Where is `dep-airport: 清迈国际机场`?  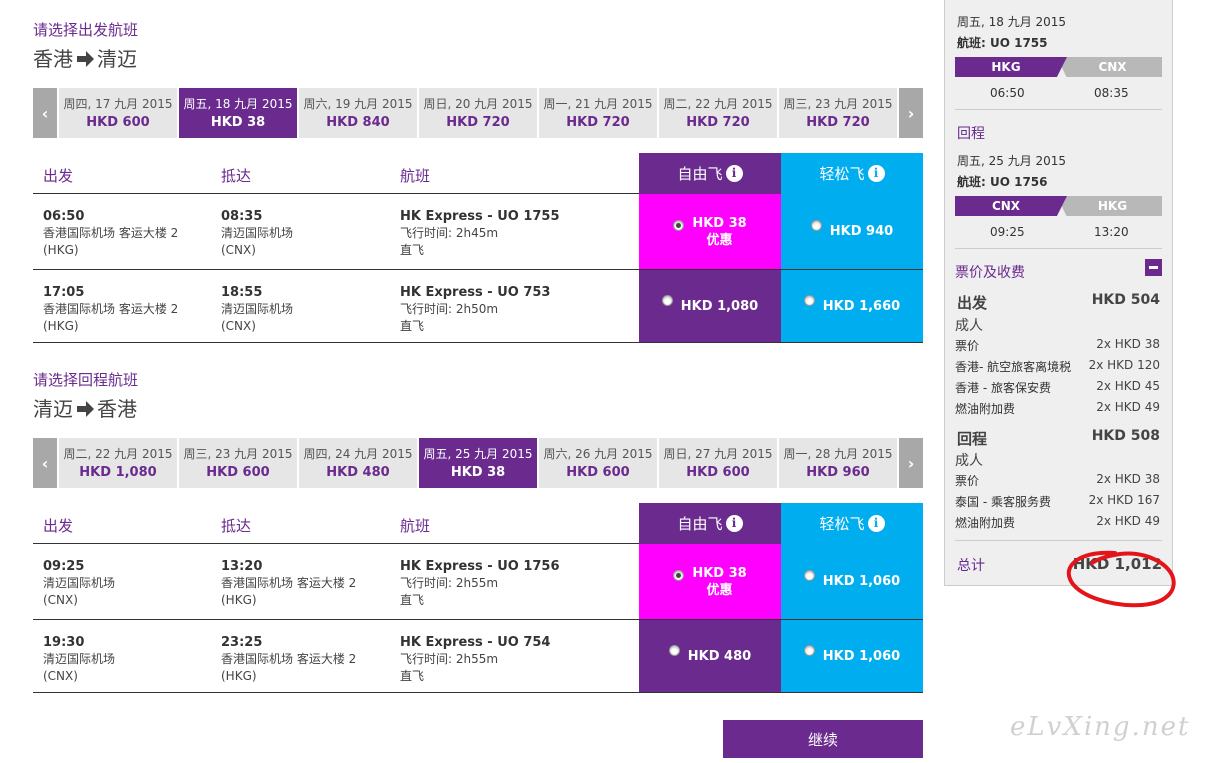 dep-airport: 清迈国际机场 is located at coordinates (79, 583).